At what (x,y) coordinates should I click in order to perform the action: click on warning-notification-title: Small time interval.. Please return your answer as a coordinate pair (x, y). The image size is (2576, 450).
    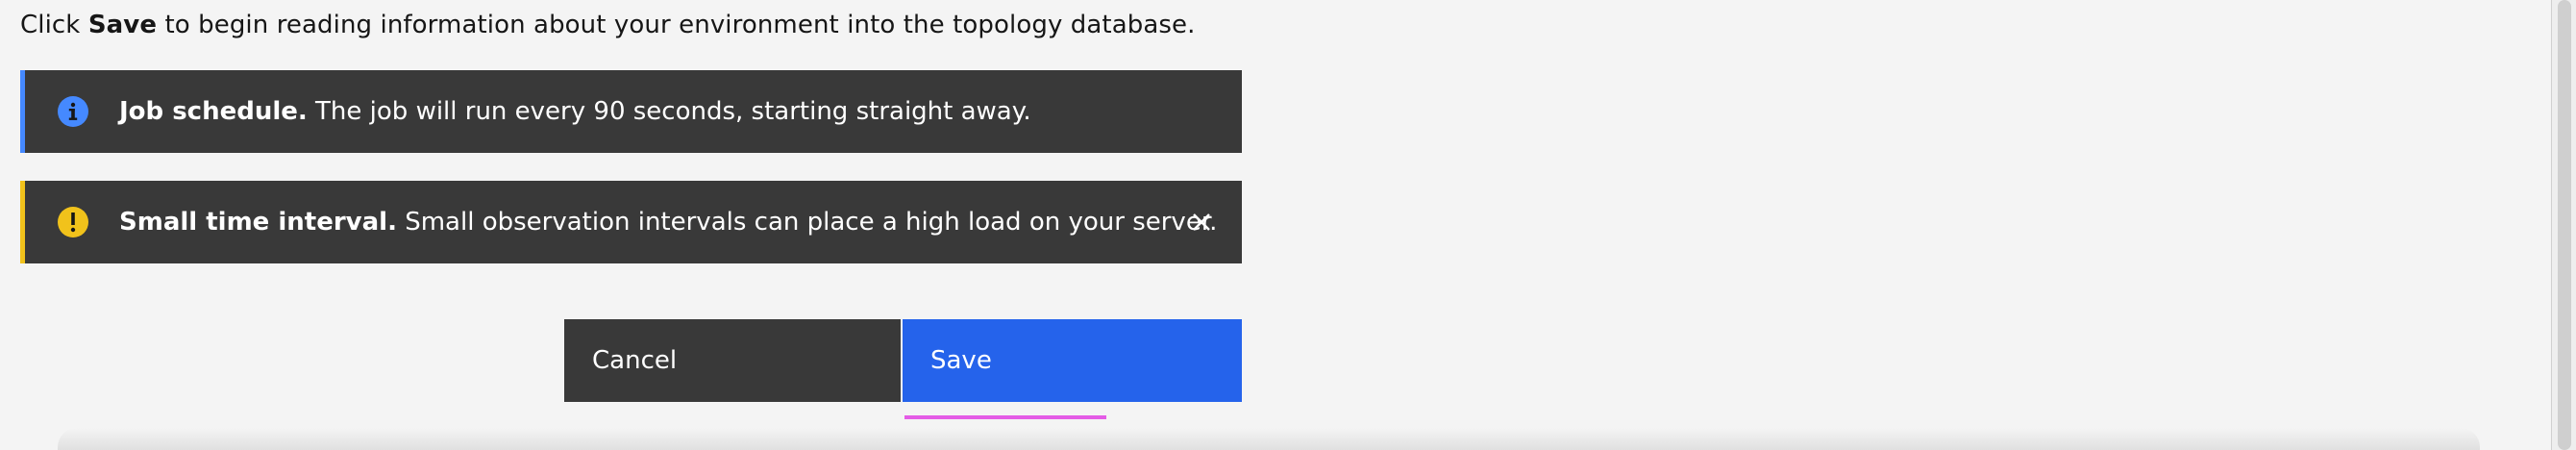
    Looking at the image, I should click on (258, 222).